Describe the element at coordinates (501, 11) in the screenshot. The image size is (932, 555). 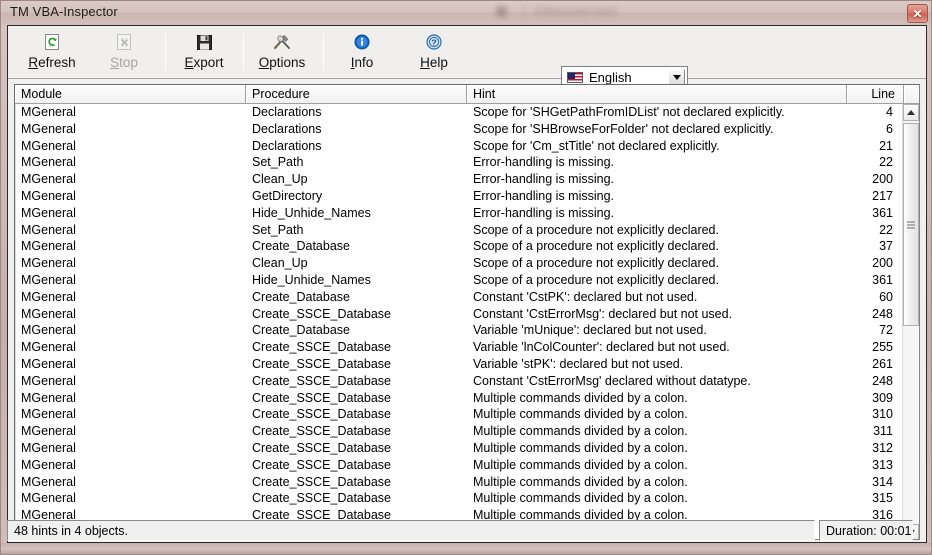
I see `obscured-glyph` at that location.